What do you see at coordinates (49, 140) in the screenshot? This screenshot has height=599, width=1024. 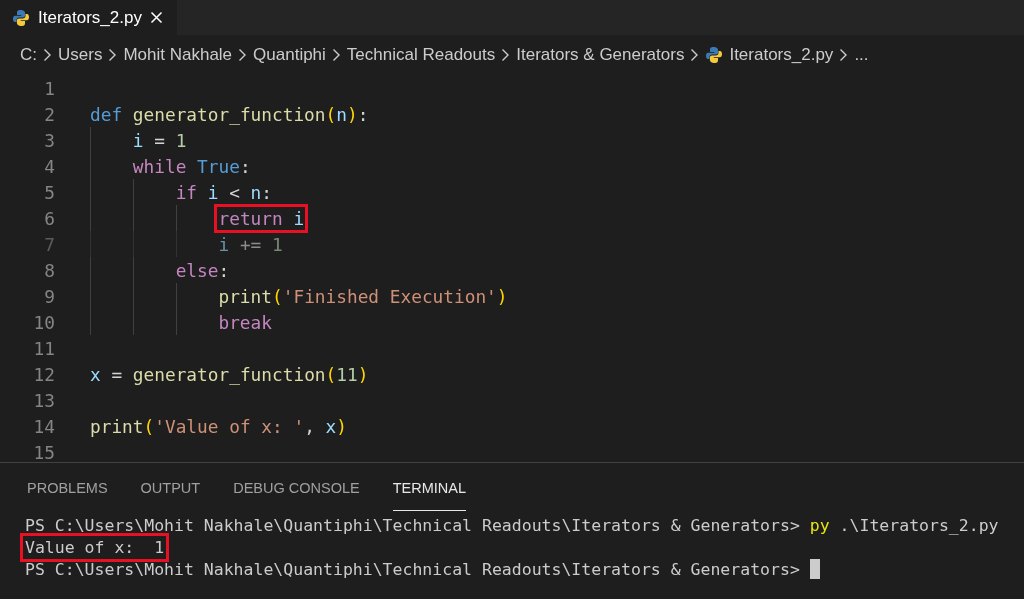 I see `line-number: 3` at bounding box center [49, 140].